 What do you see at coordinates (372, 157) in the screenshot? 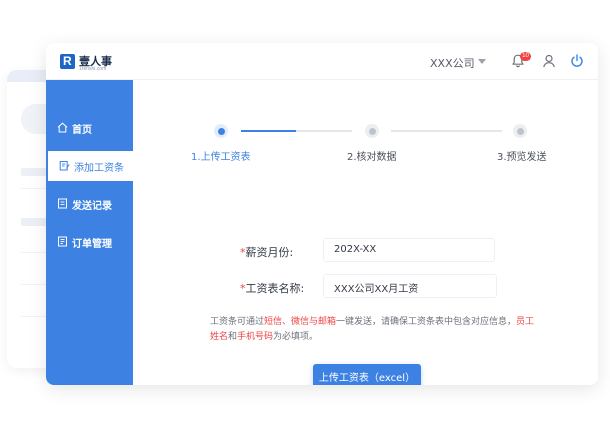
I see `step-2-label: 2.核对数据` at bounding box center [372, 157].